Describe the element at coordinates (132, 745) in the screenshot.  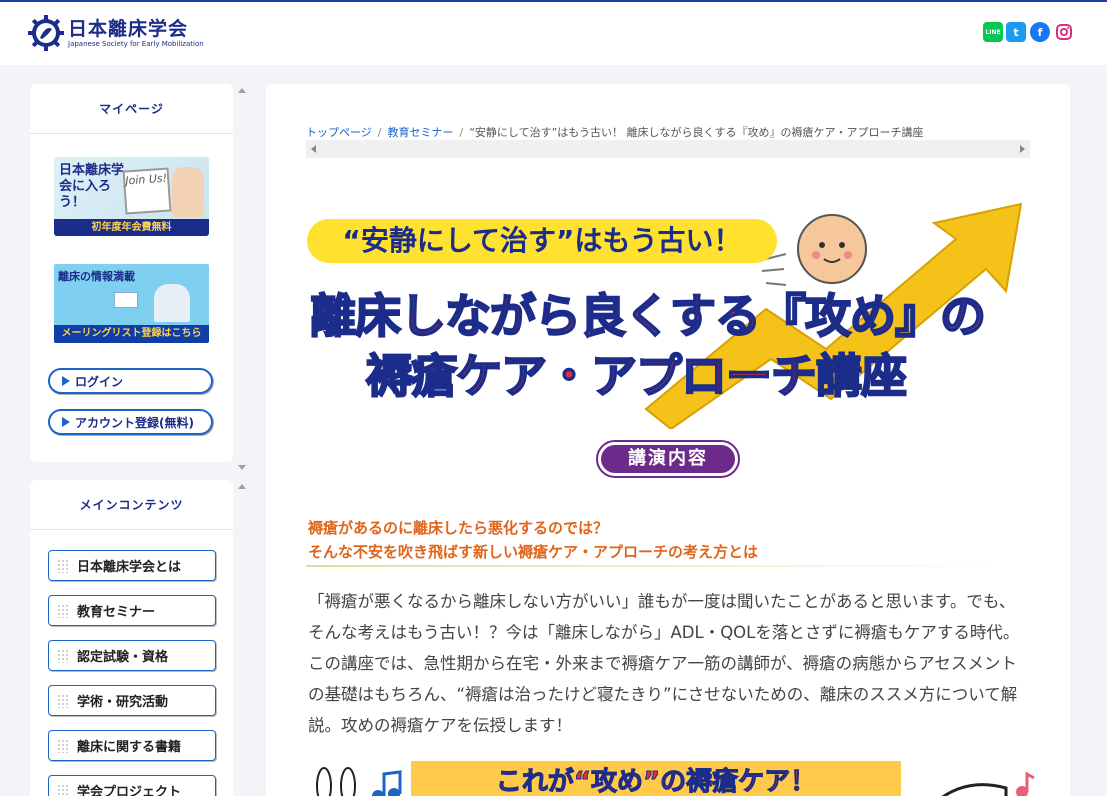
I see `menu-item-books: 離床に関する書籍` at that location.